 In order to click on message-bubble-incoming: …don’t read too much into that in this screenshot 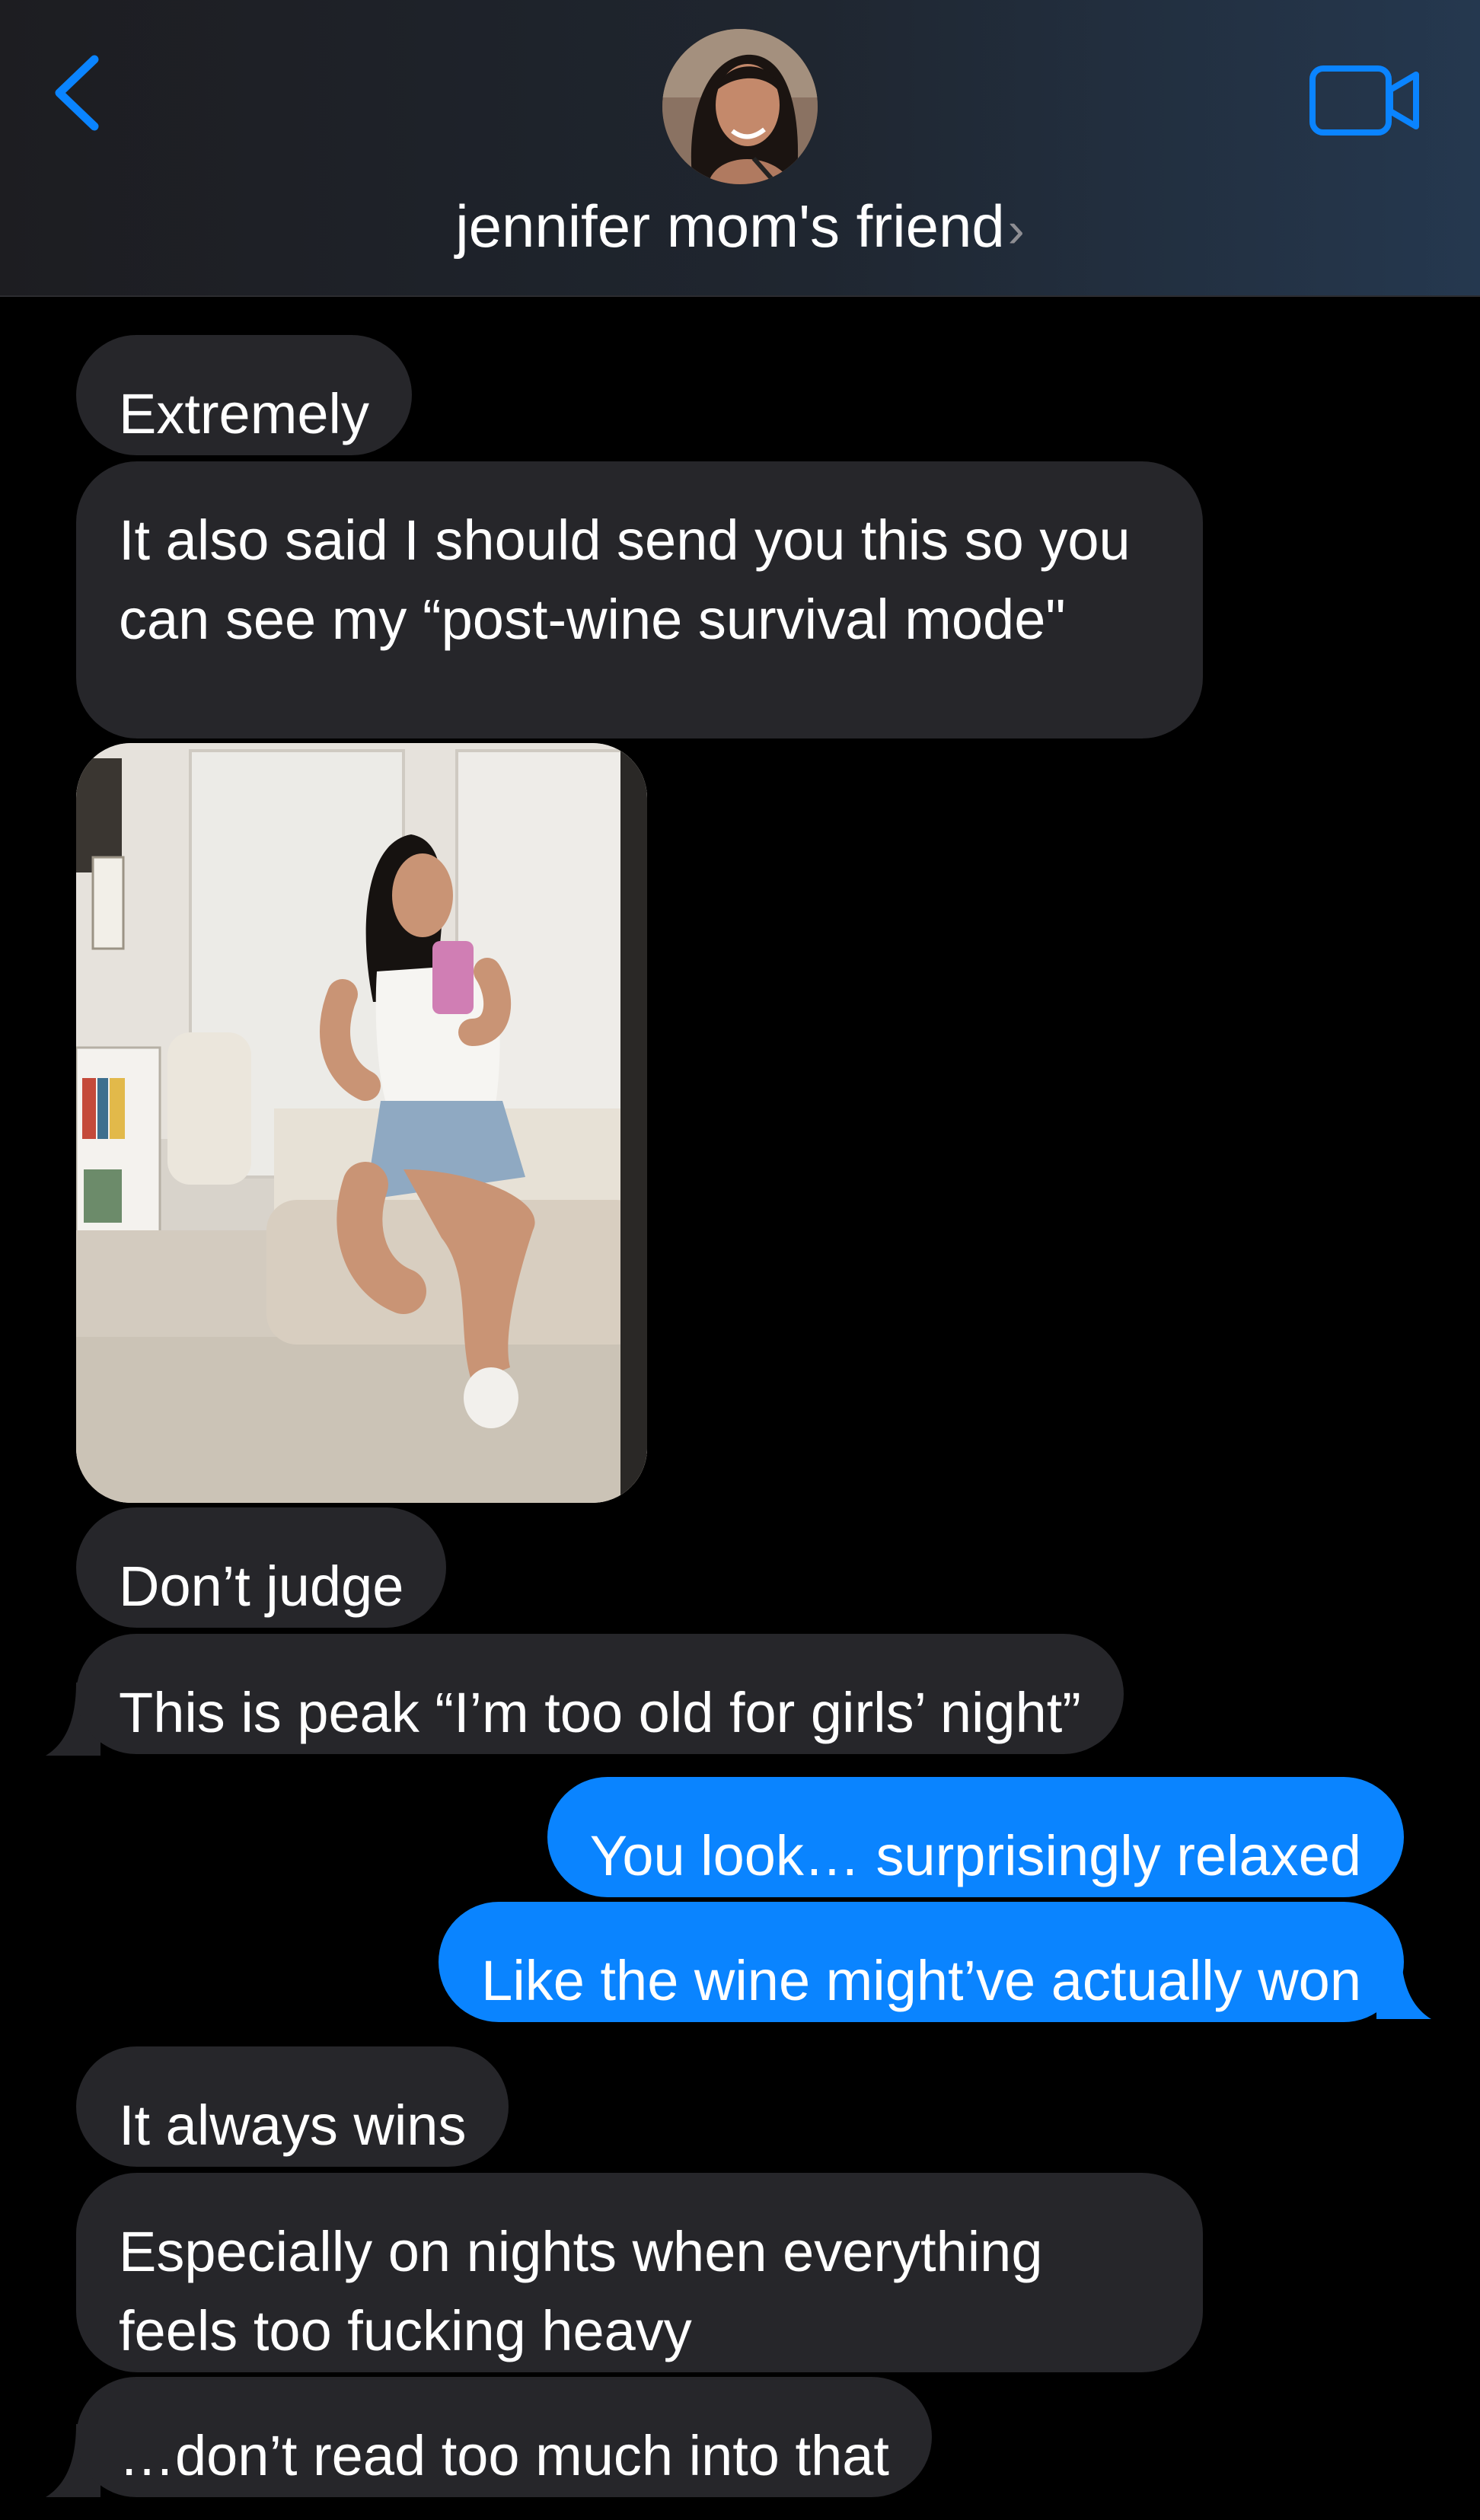, I will do `click(504, 2437)`.